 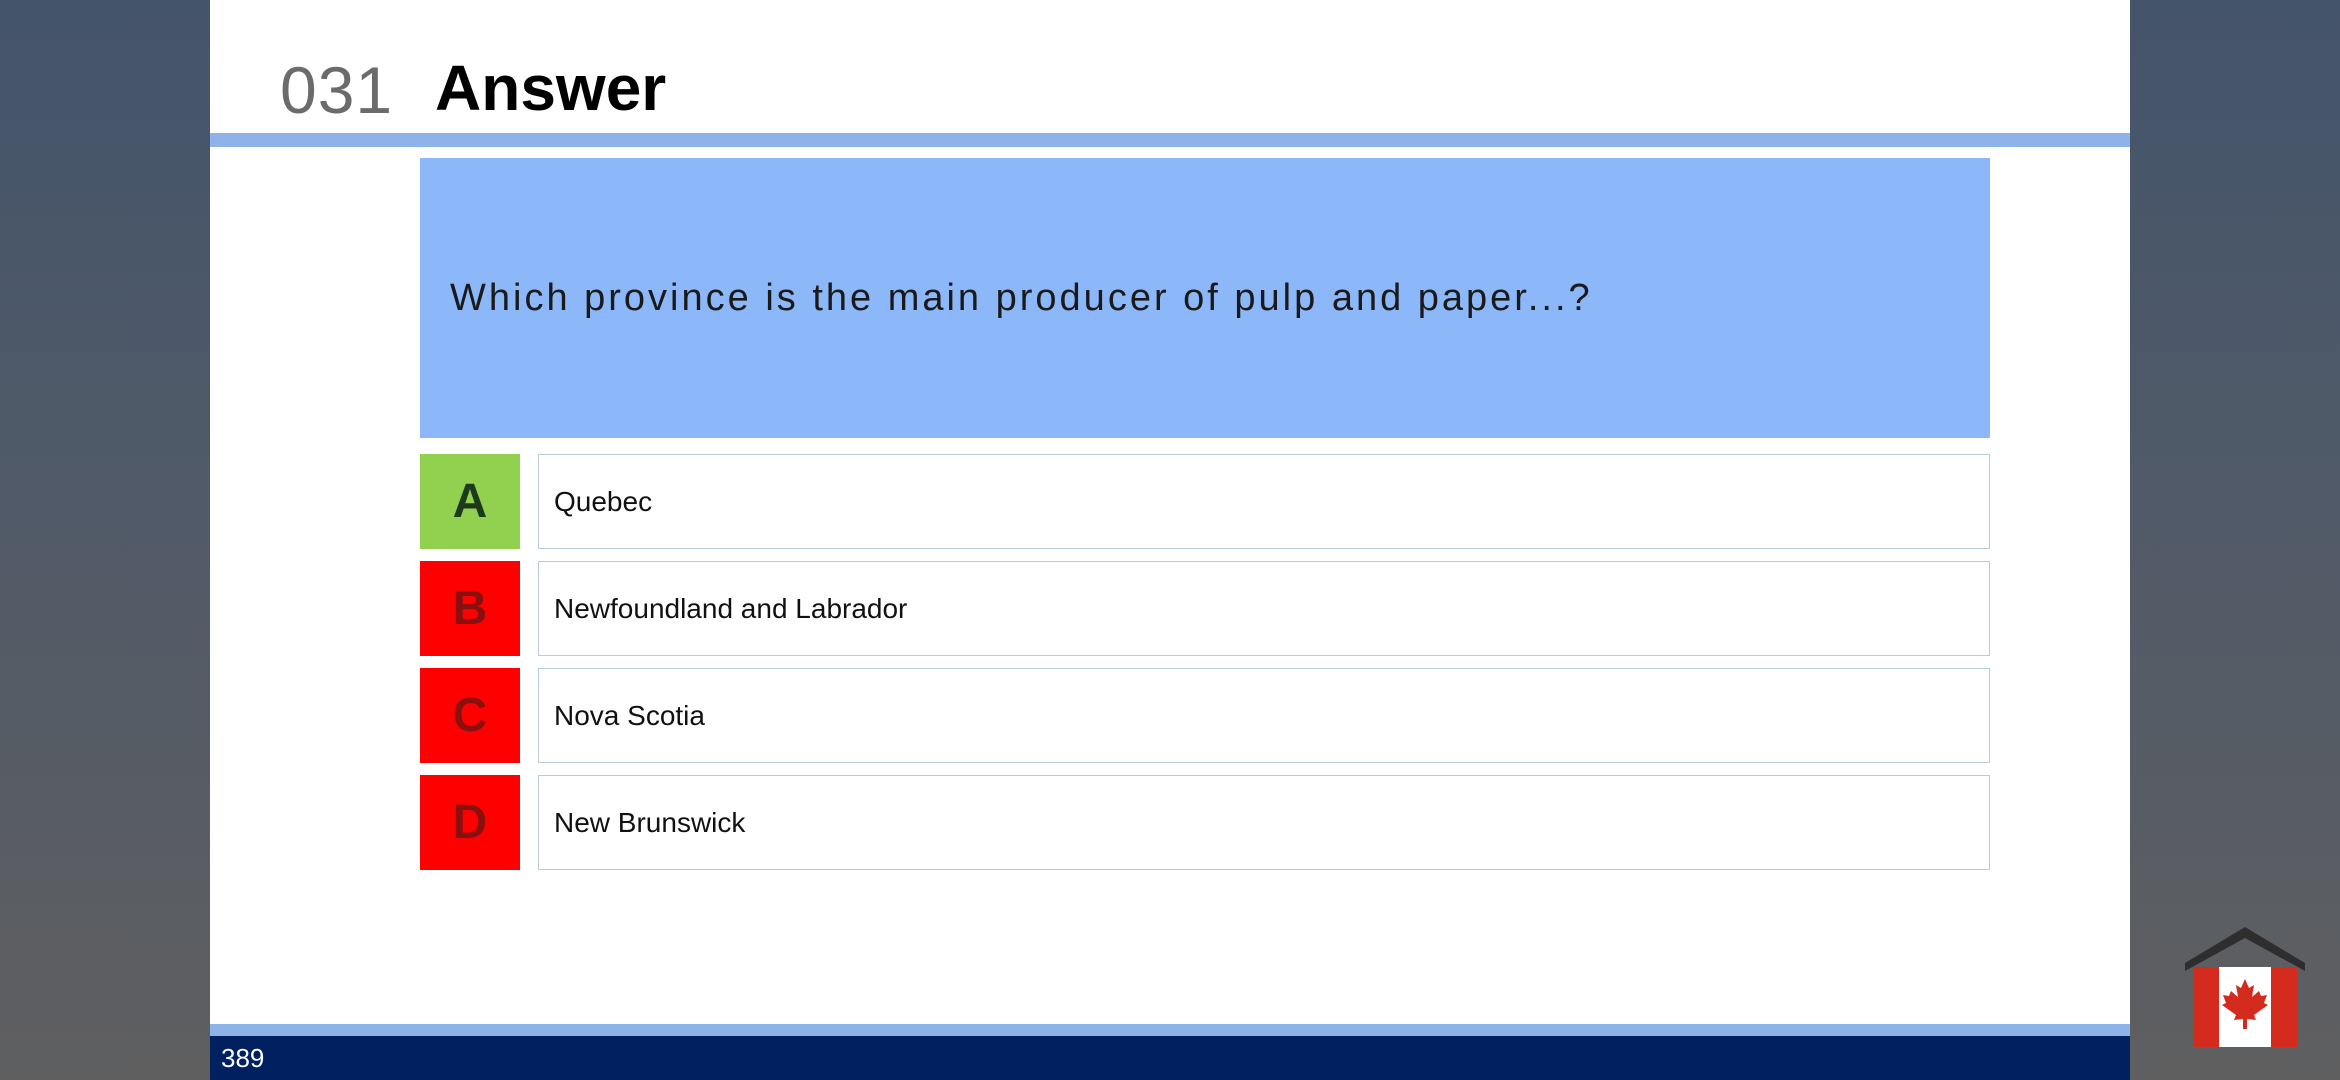 What do you see at coordinates (1264, 501) in the screenshot?
I see `option-text-box-a: Quebec` at bounding box center [1264, 501].